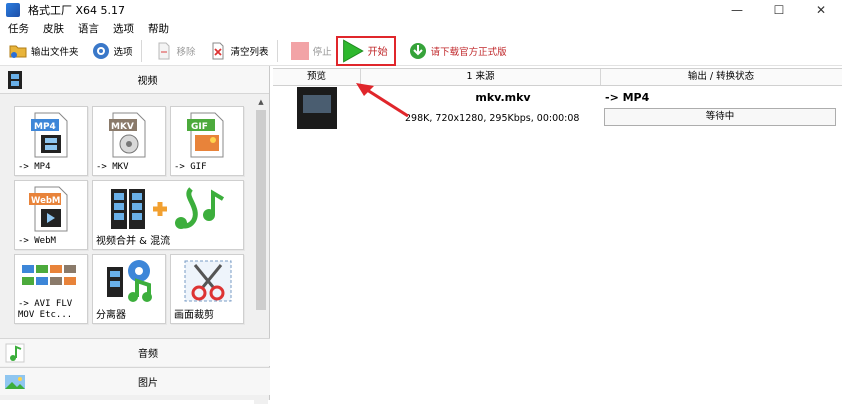 Image resolution: width=842 pixels, height=404 pixels. I want to click on download-label: 请下载官方正式版, so click(468, 52).